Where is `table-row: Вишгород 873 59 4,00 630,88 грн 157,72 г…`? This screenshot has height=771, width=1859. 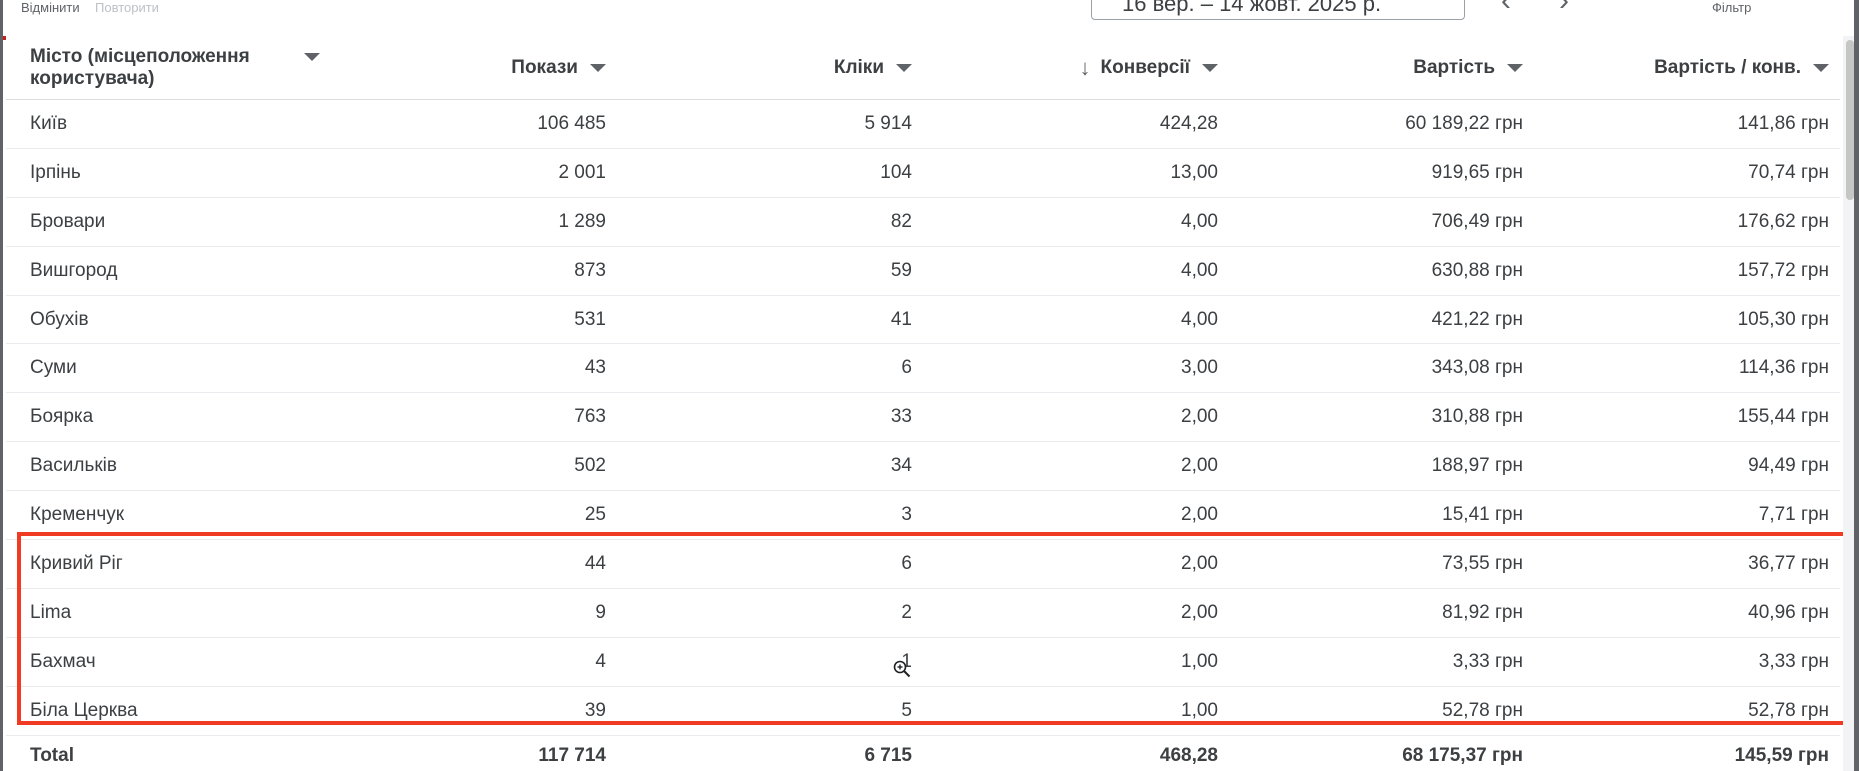 table-row: Вишгород 873 59 4,00 630,88 грн 157,72 г… is located at coordinates (923, 271).